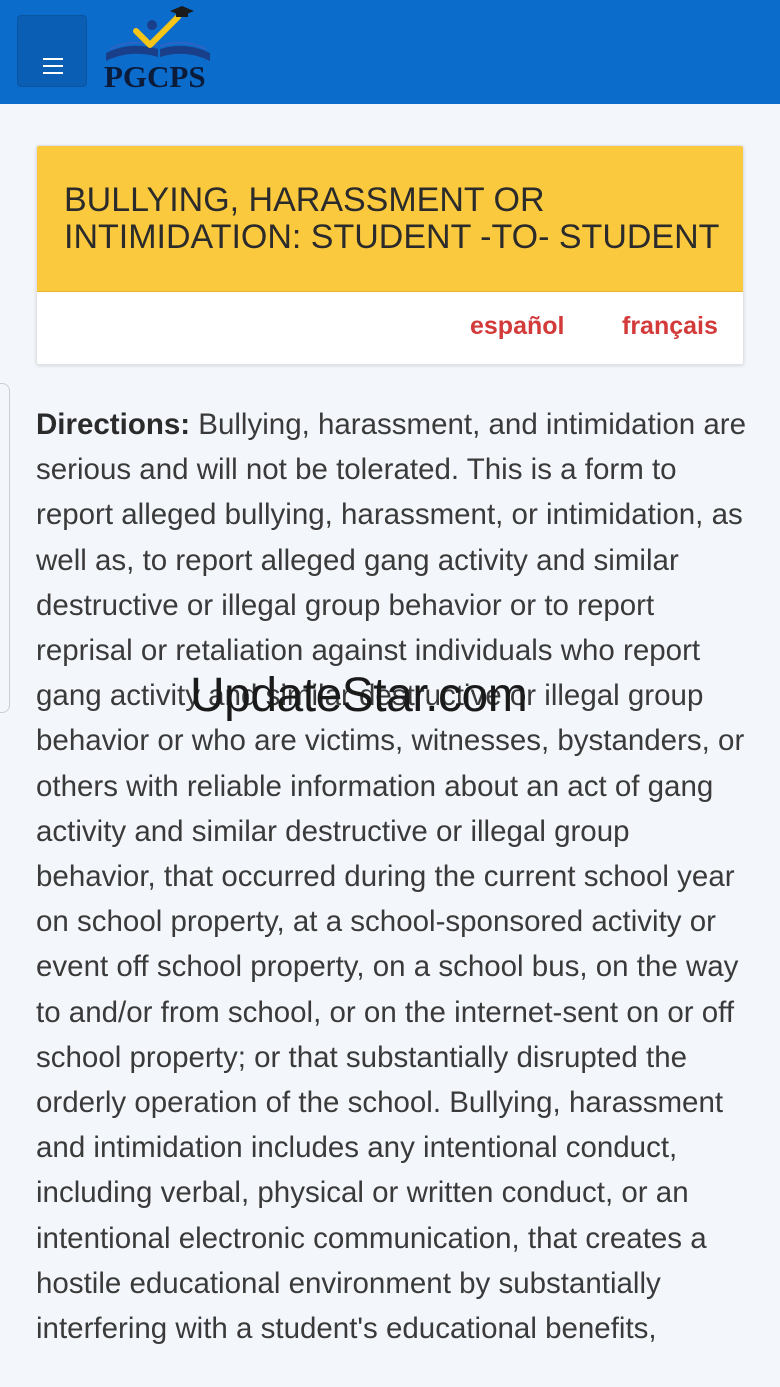 The height and width of the screenshot is (1387, 780). Describe the element at coordinates (155, 76) in the screenshot. I see `logo-text: PGCPS` at that location.